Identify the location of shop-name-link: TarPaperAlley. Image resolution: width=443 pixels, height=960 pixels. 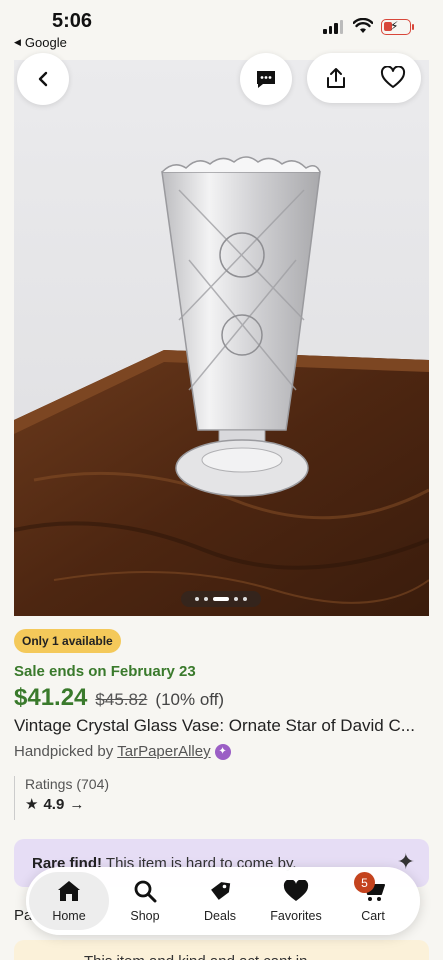
(163, 751).